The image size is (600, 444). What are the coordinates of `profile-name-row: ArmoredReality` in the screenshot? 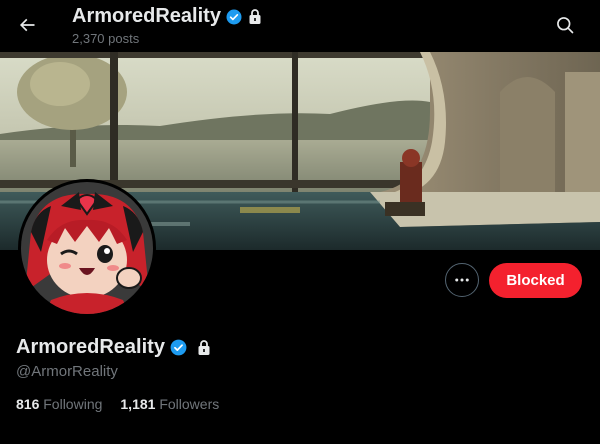 It's located at (114, 347).